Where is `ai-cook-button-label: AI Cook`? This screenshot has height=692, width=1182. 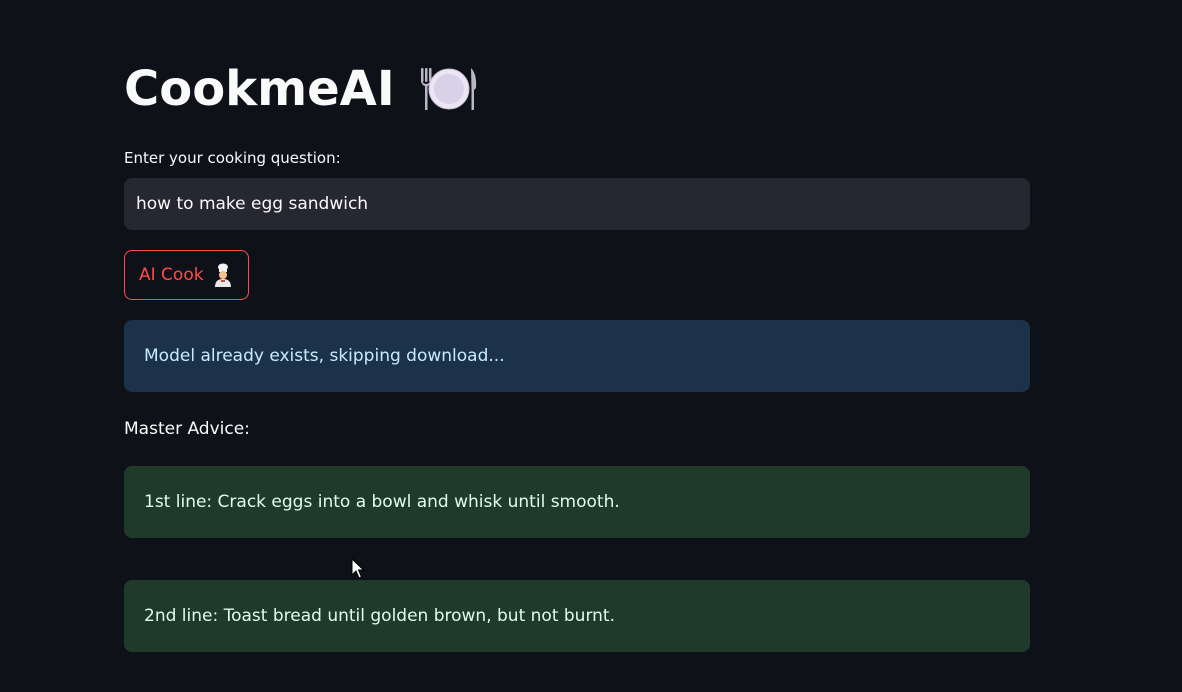 ai-cook-button-label: AI Cook is located at coordinates (171, 275).